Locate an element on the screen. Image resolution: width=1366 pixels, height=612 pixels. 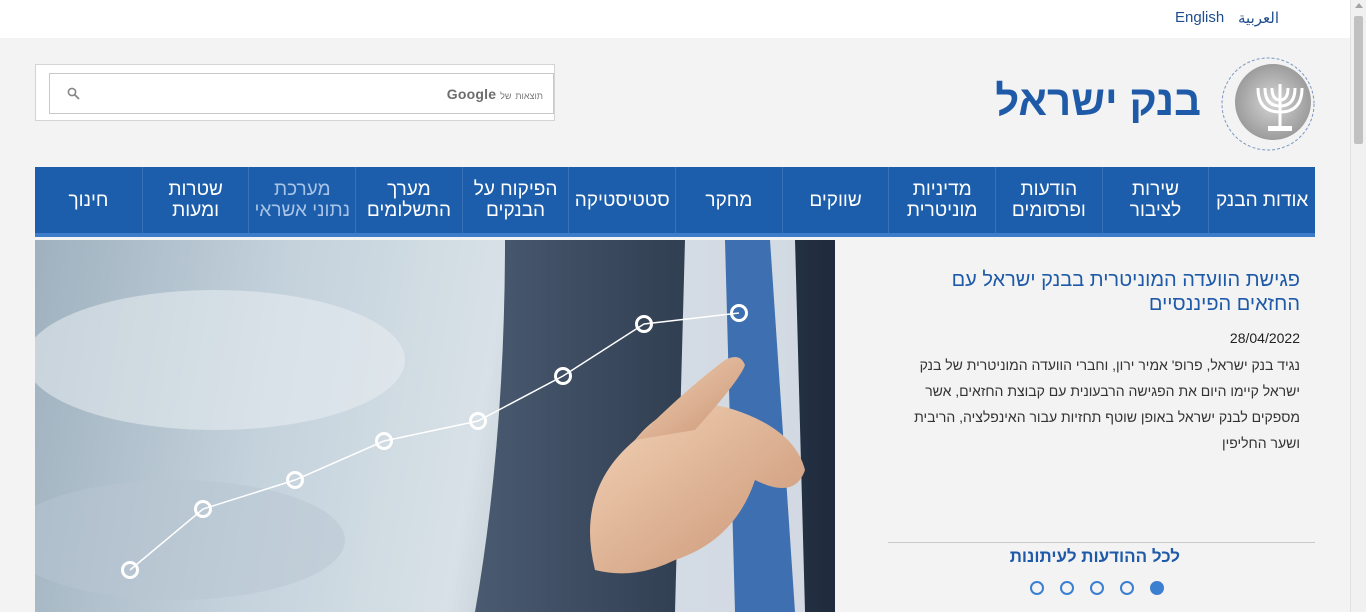
site-title: בנק ישראל is located at coordinates (1098, 101).